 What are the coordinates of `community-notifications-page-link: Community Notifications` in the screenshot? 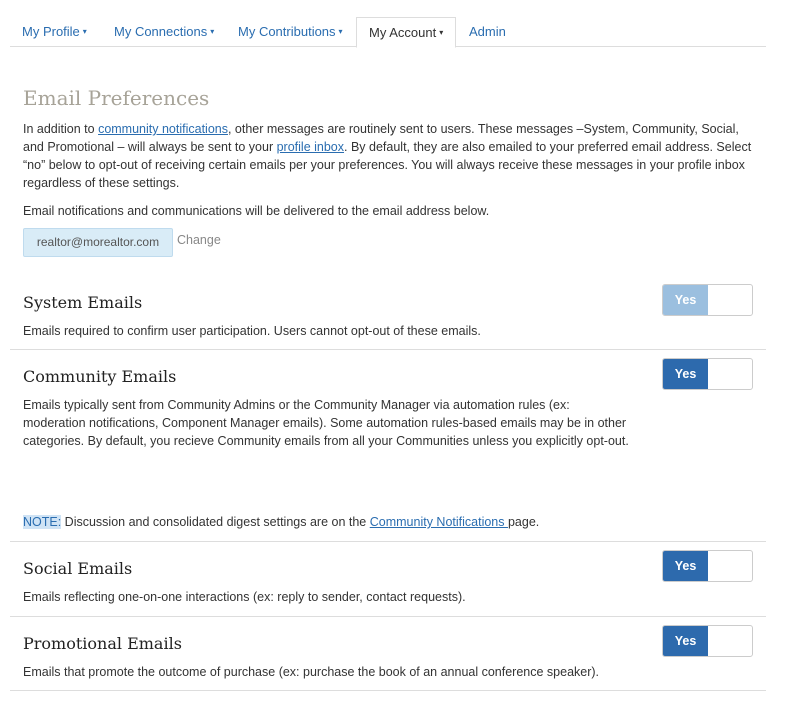 It's located at (439, 522).